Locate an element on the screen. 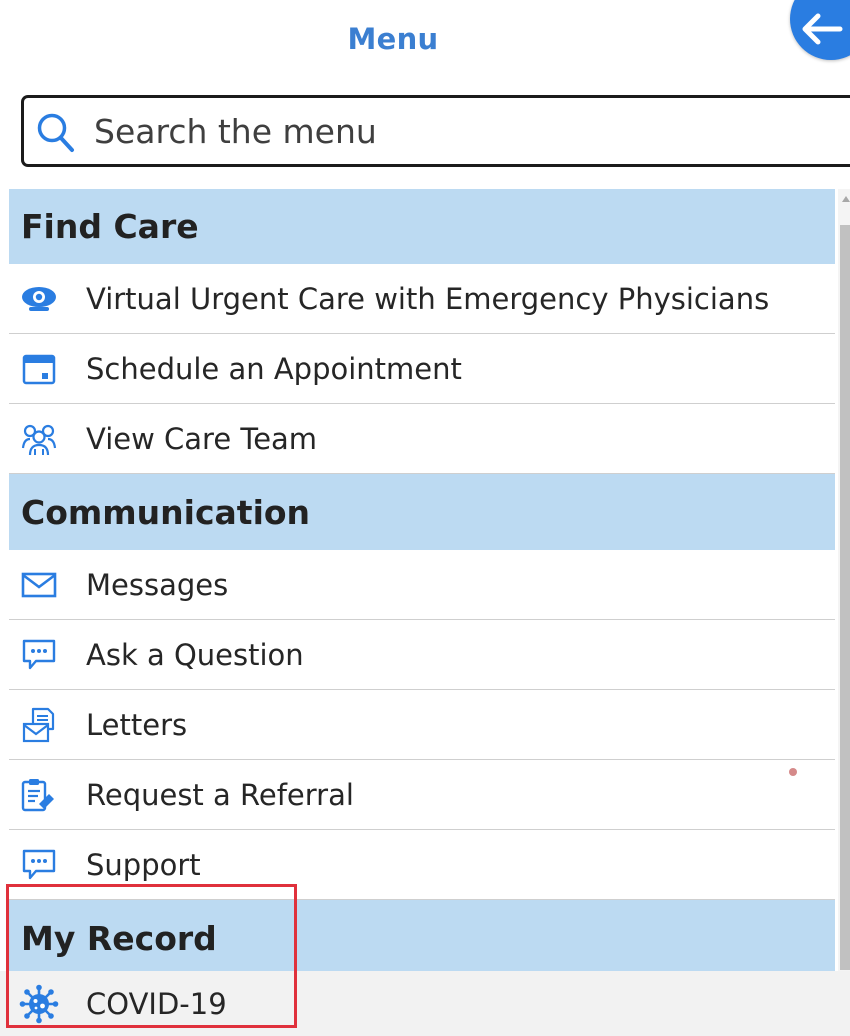 This screenshot has height=1036, width=850. arrow-left-icon is located at coordinates (822, 29).